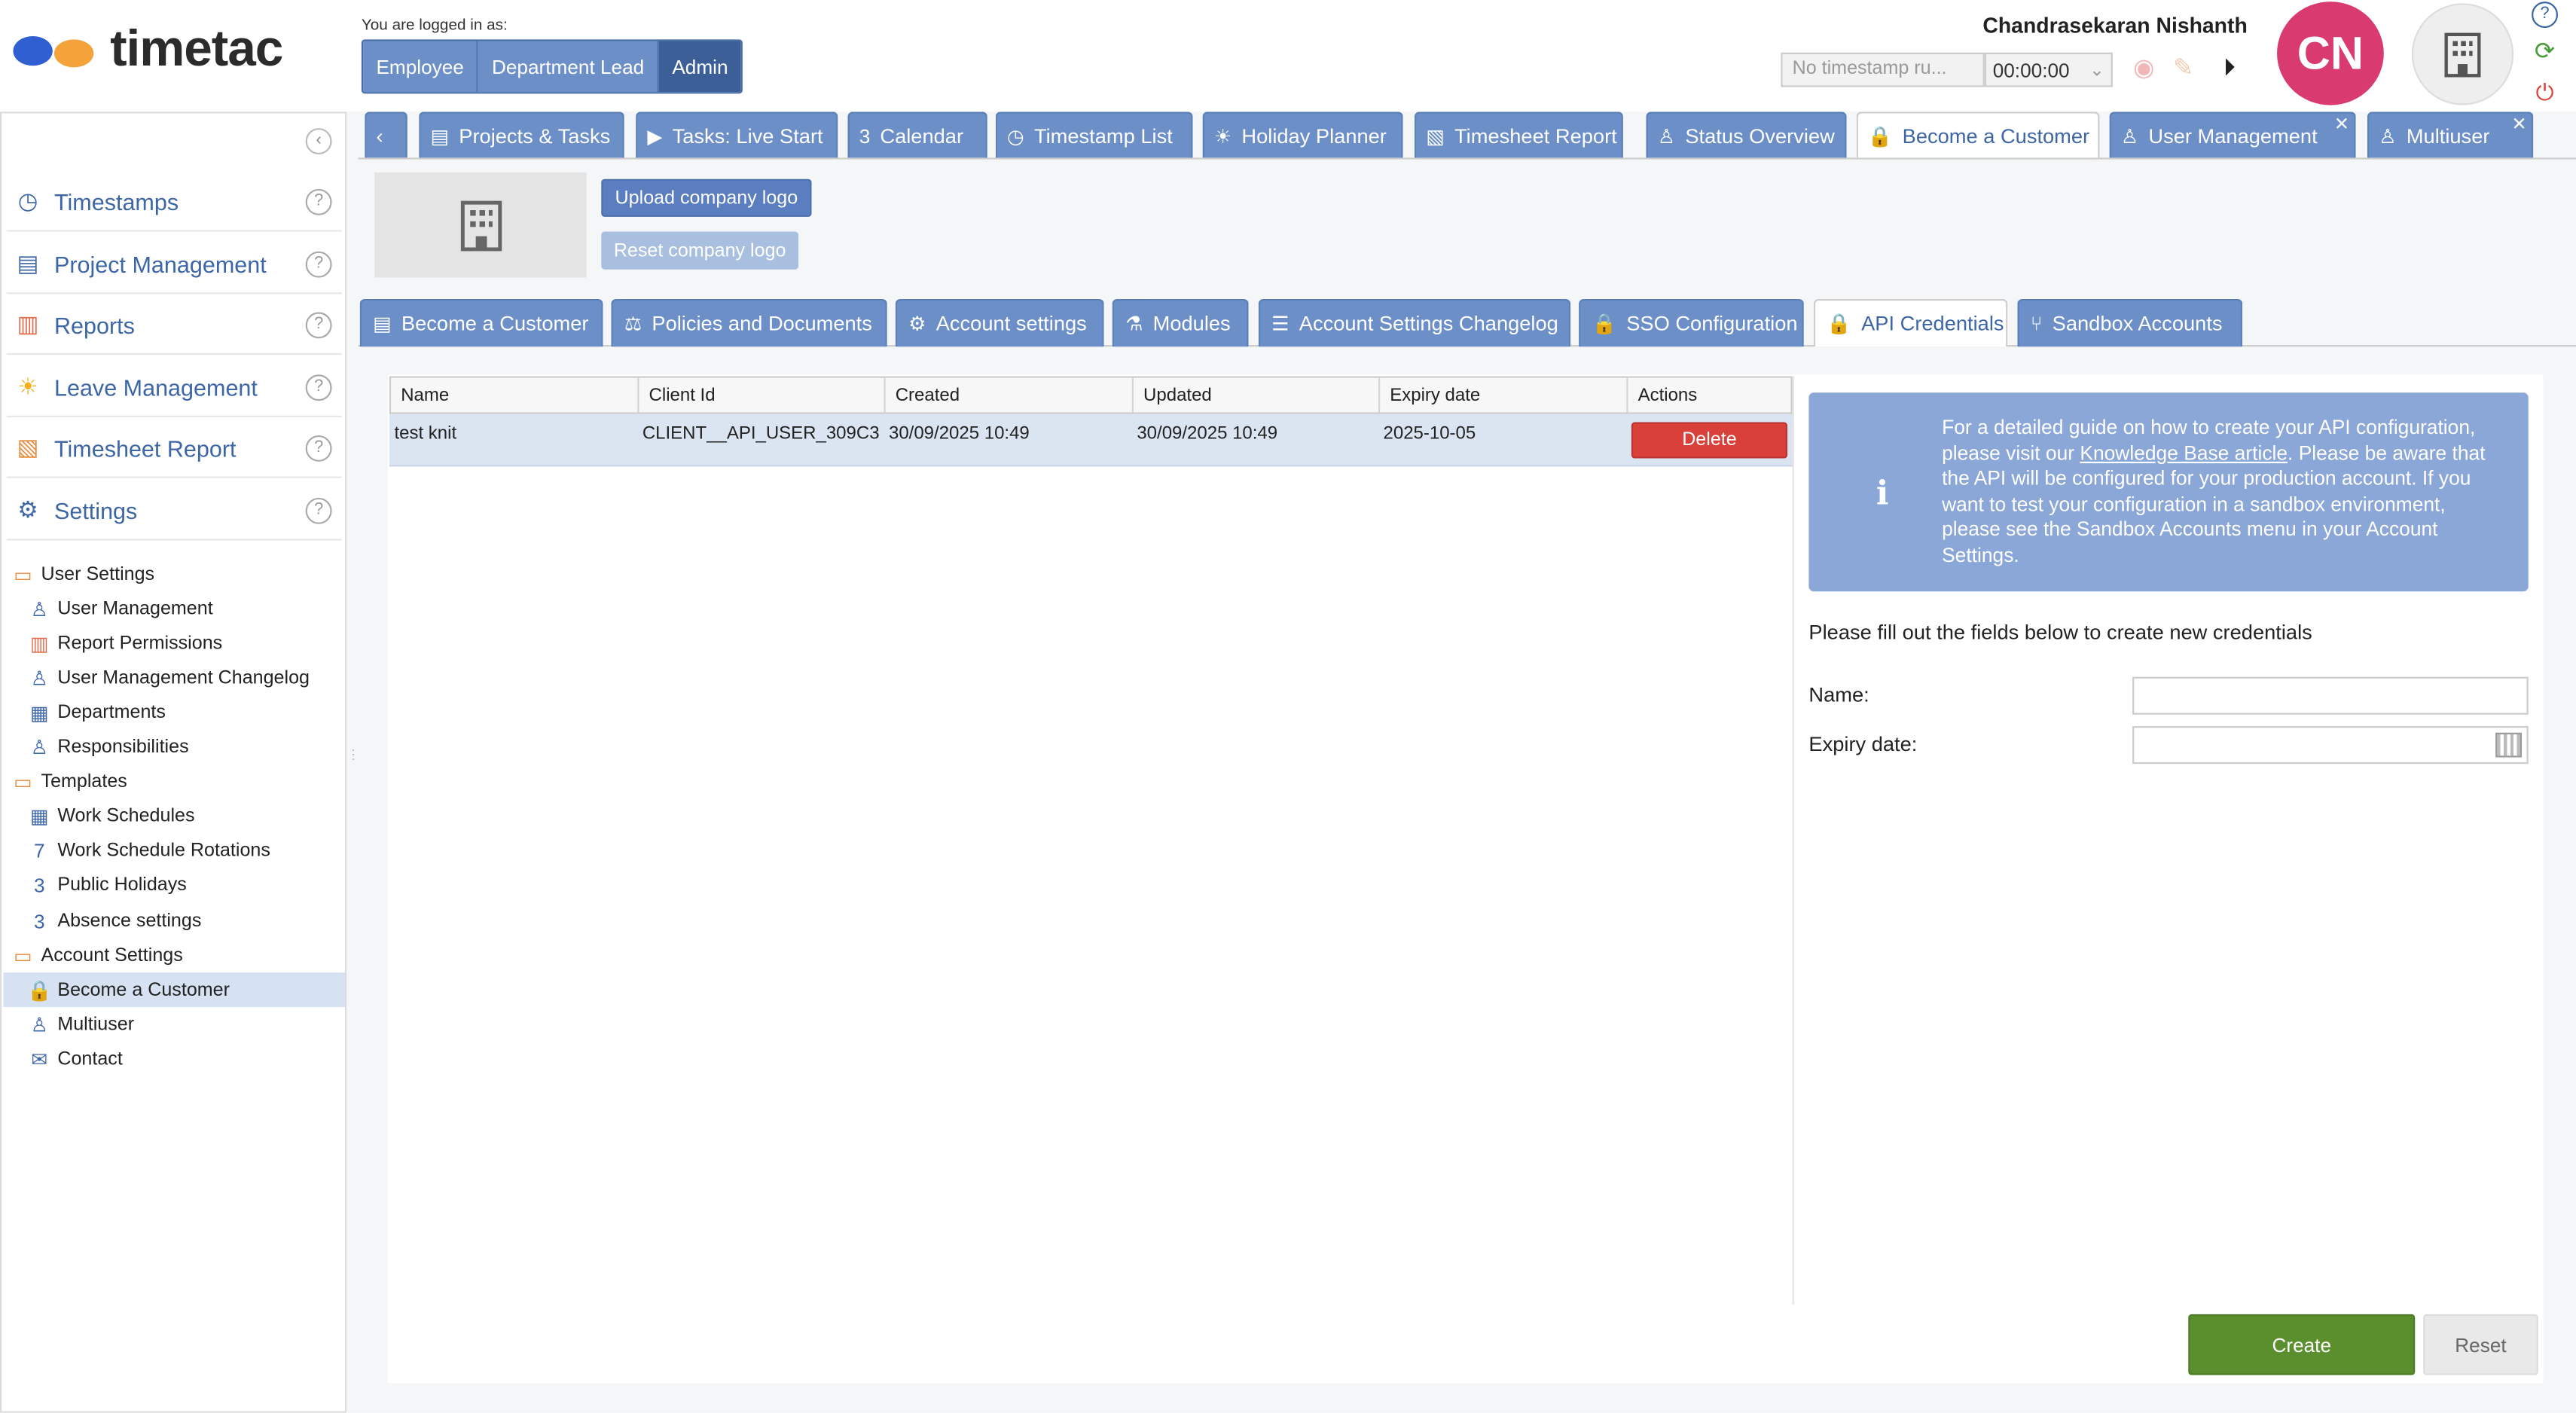  Describe the element at coordinates (2183, 69) in the screenshot. I see `edit-icon: ✎` at that location.